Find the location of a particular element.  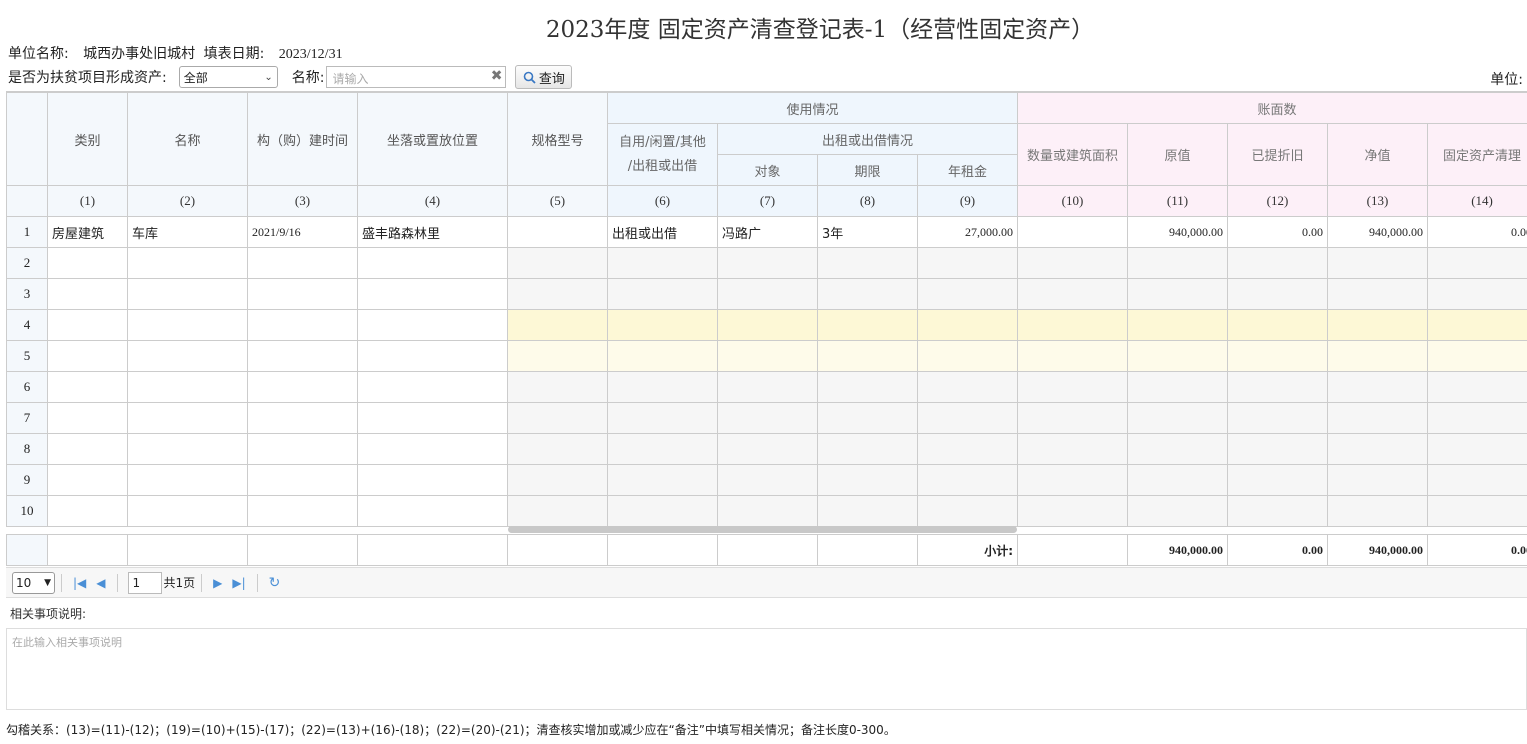

table-row: 9 is located at coordinates (766, 480).